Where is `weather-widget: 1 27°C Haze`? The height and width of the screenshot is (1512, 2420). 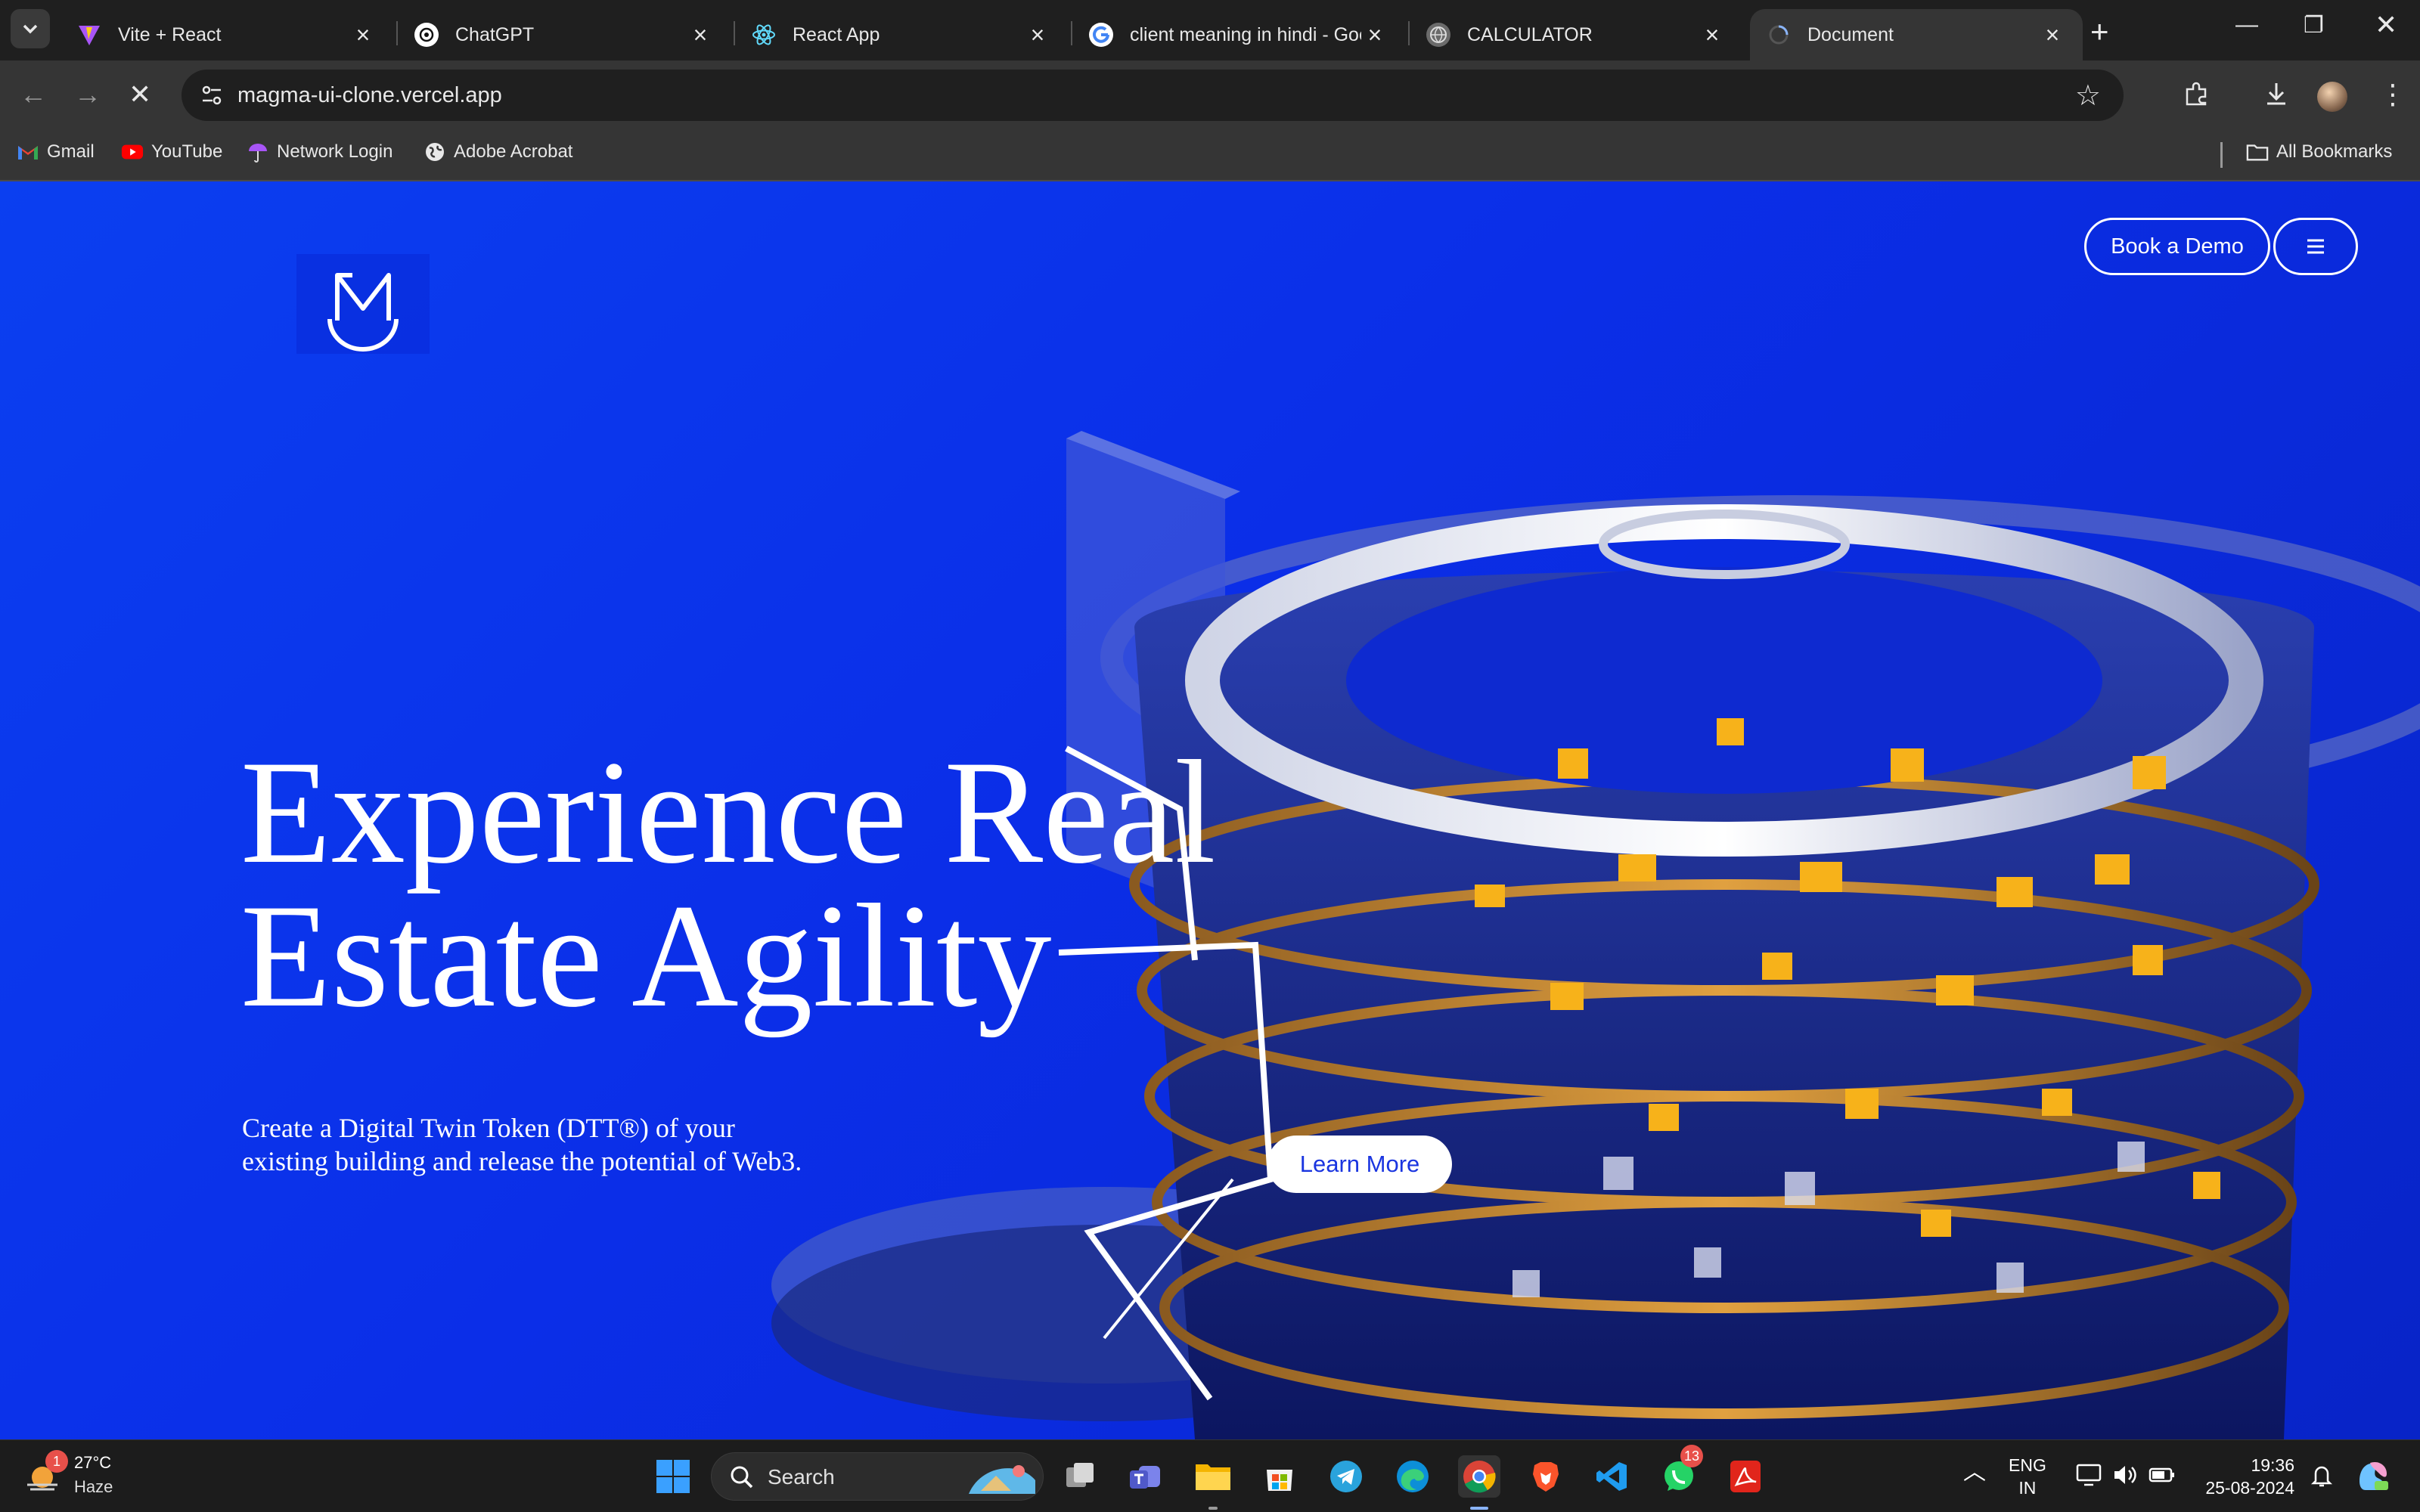
weather-widget: 1 27°C Haze is located at coordinates (68, 1475).